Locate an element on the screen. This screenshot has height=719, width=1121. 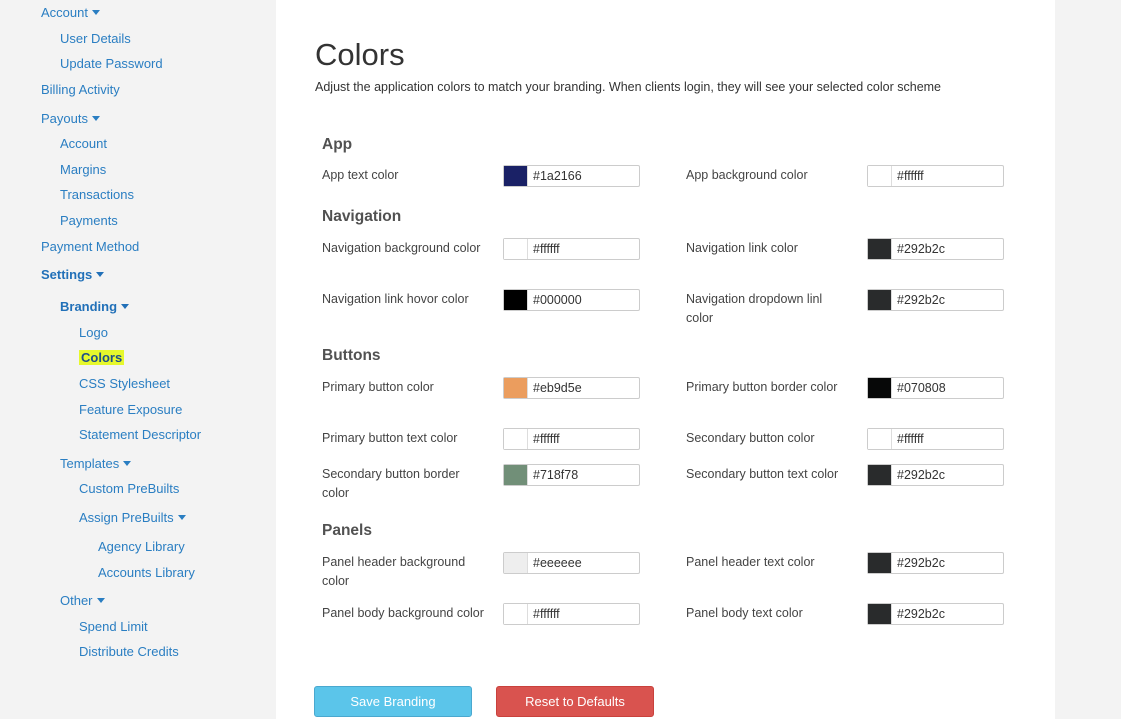
color-input-secondary-button-border-color: #718f78 is located at coordinates (571, 475).